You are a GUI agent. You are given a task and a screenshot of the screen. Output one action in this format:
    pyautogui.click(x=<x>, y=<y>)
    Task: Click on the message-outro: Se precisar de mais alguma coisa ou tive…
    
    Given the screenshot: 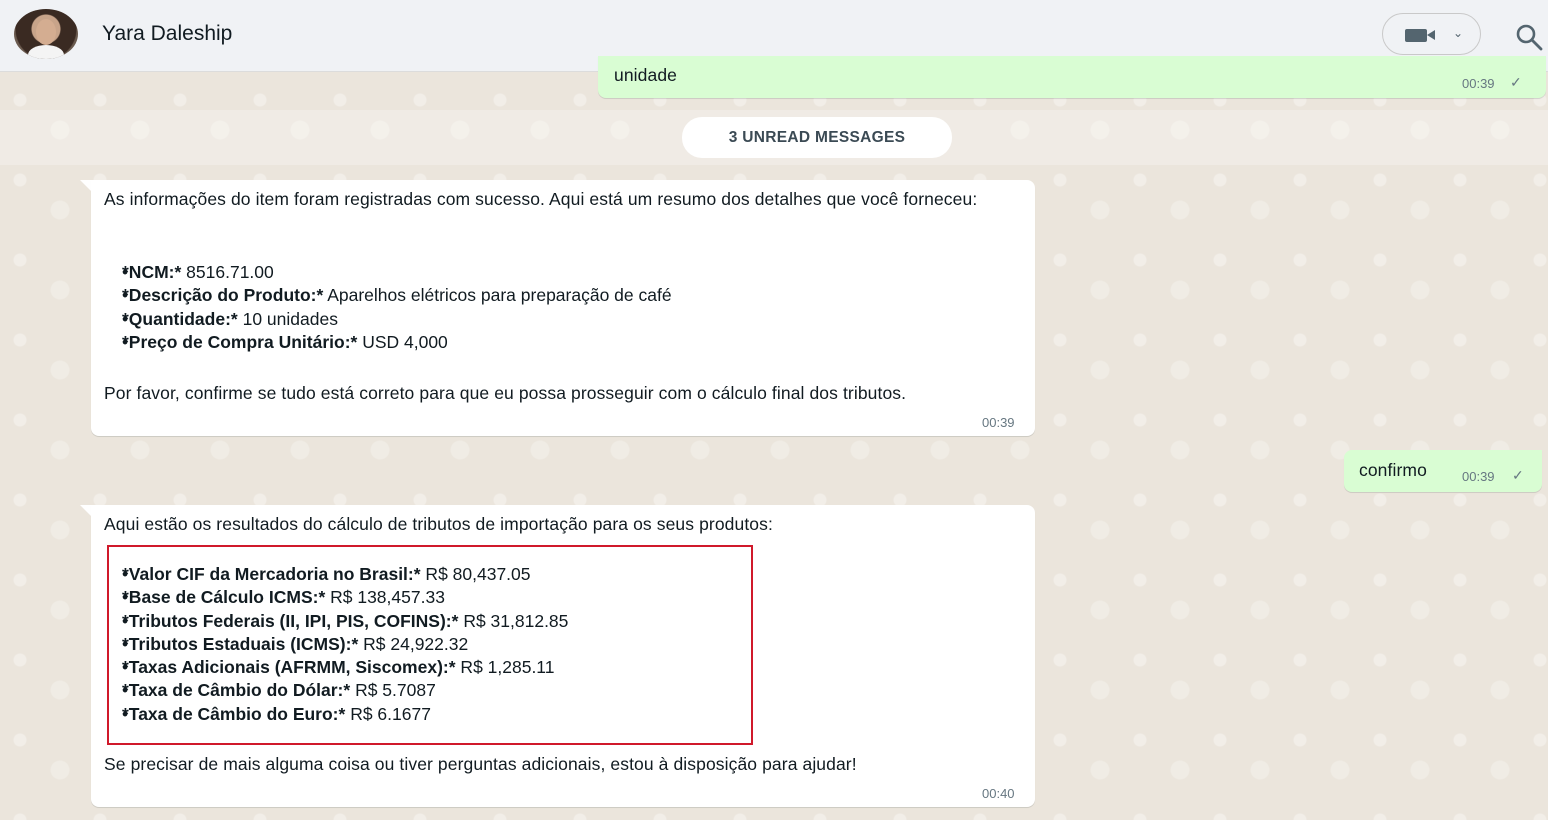 What is the action you would take?
    pyautogui.click(x=480, y=764)
    